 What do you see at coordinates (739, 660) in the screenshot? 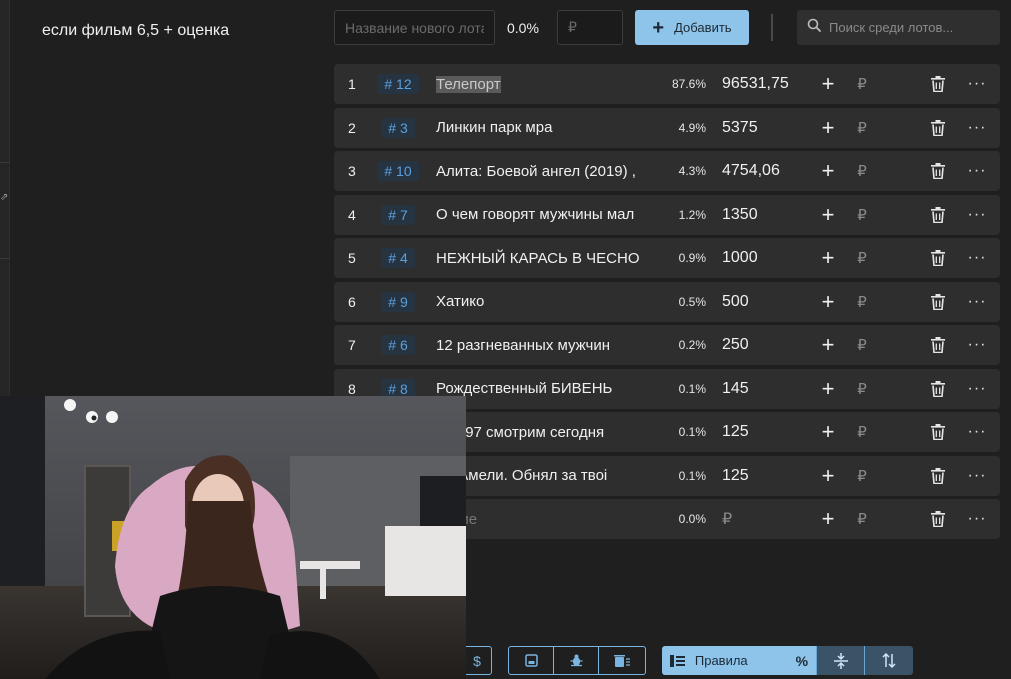
I see `rules-button: Правила %` at bounding box center [739, 660].